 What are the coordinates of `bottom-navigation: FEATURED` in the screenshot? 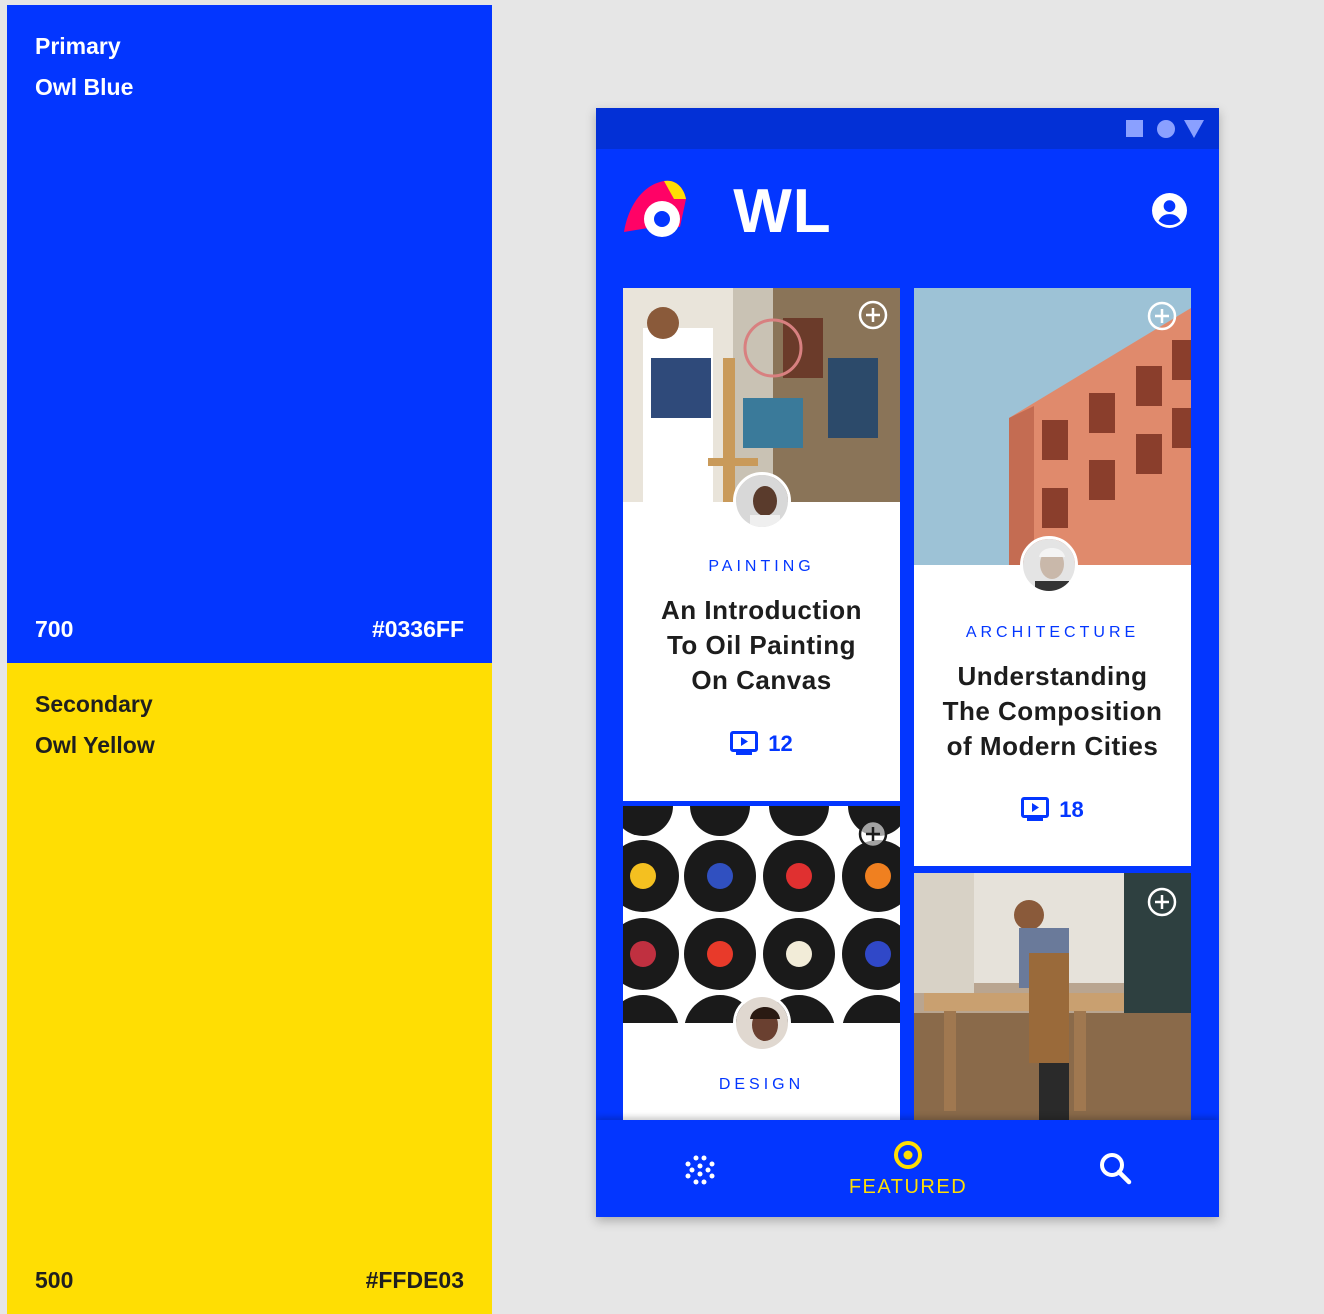 It's located at (907, 1168).